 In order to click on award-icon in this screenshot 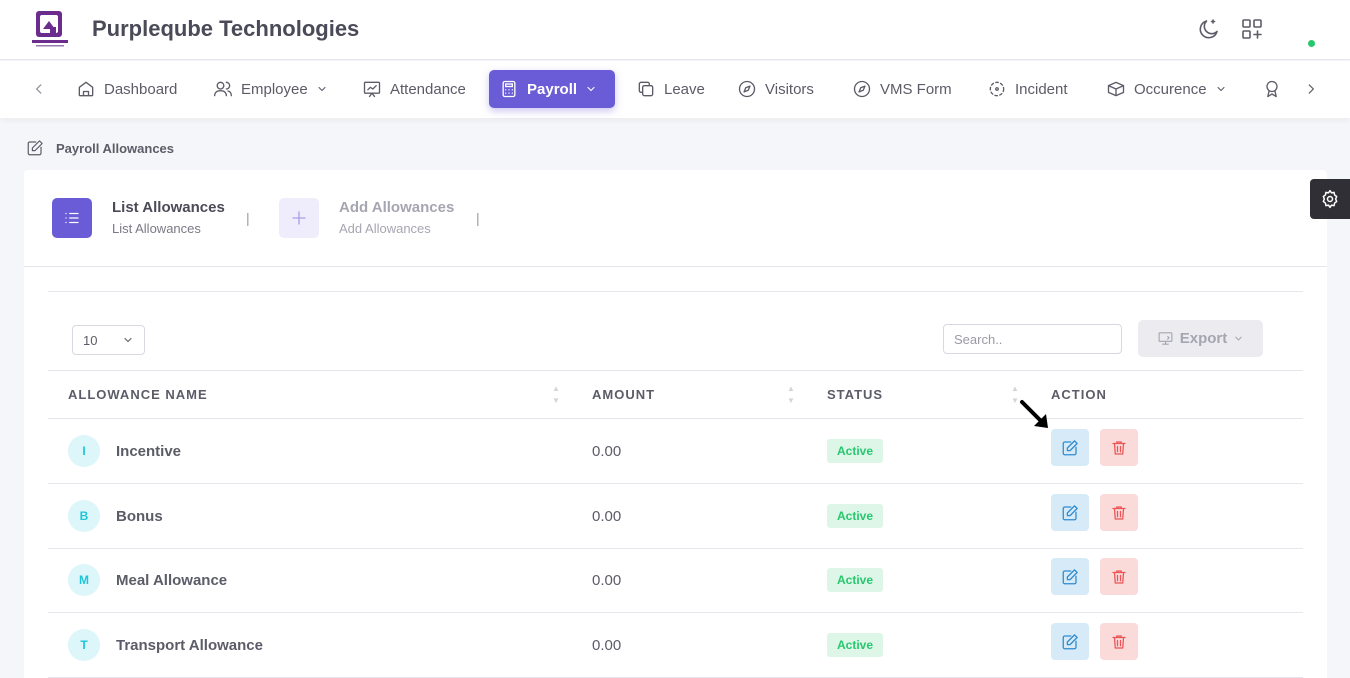, I will do `click(1272, 89)`.